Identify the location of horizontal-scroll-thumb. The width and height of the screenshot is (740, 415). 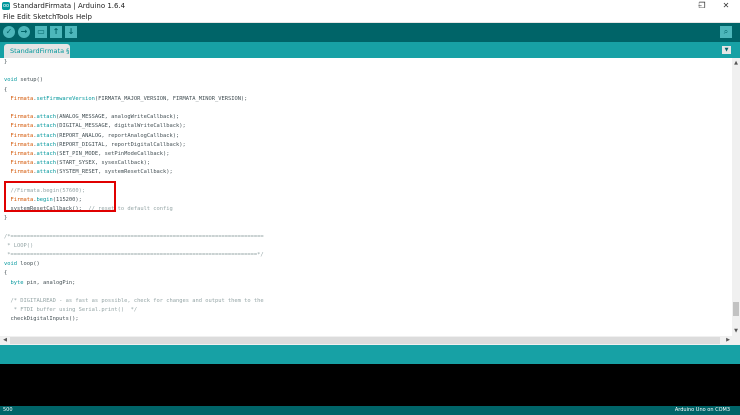
(365, 340).